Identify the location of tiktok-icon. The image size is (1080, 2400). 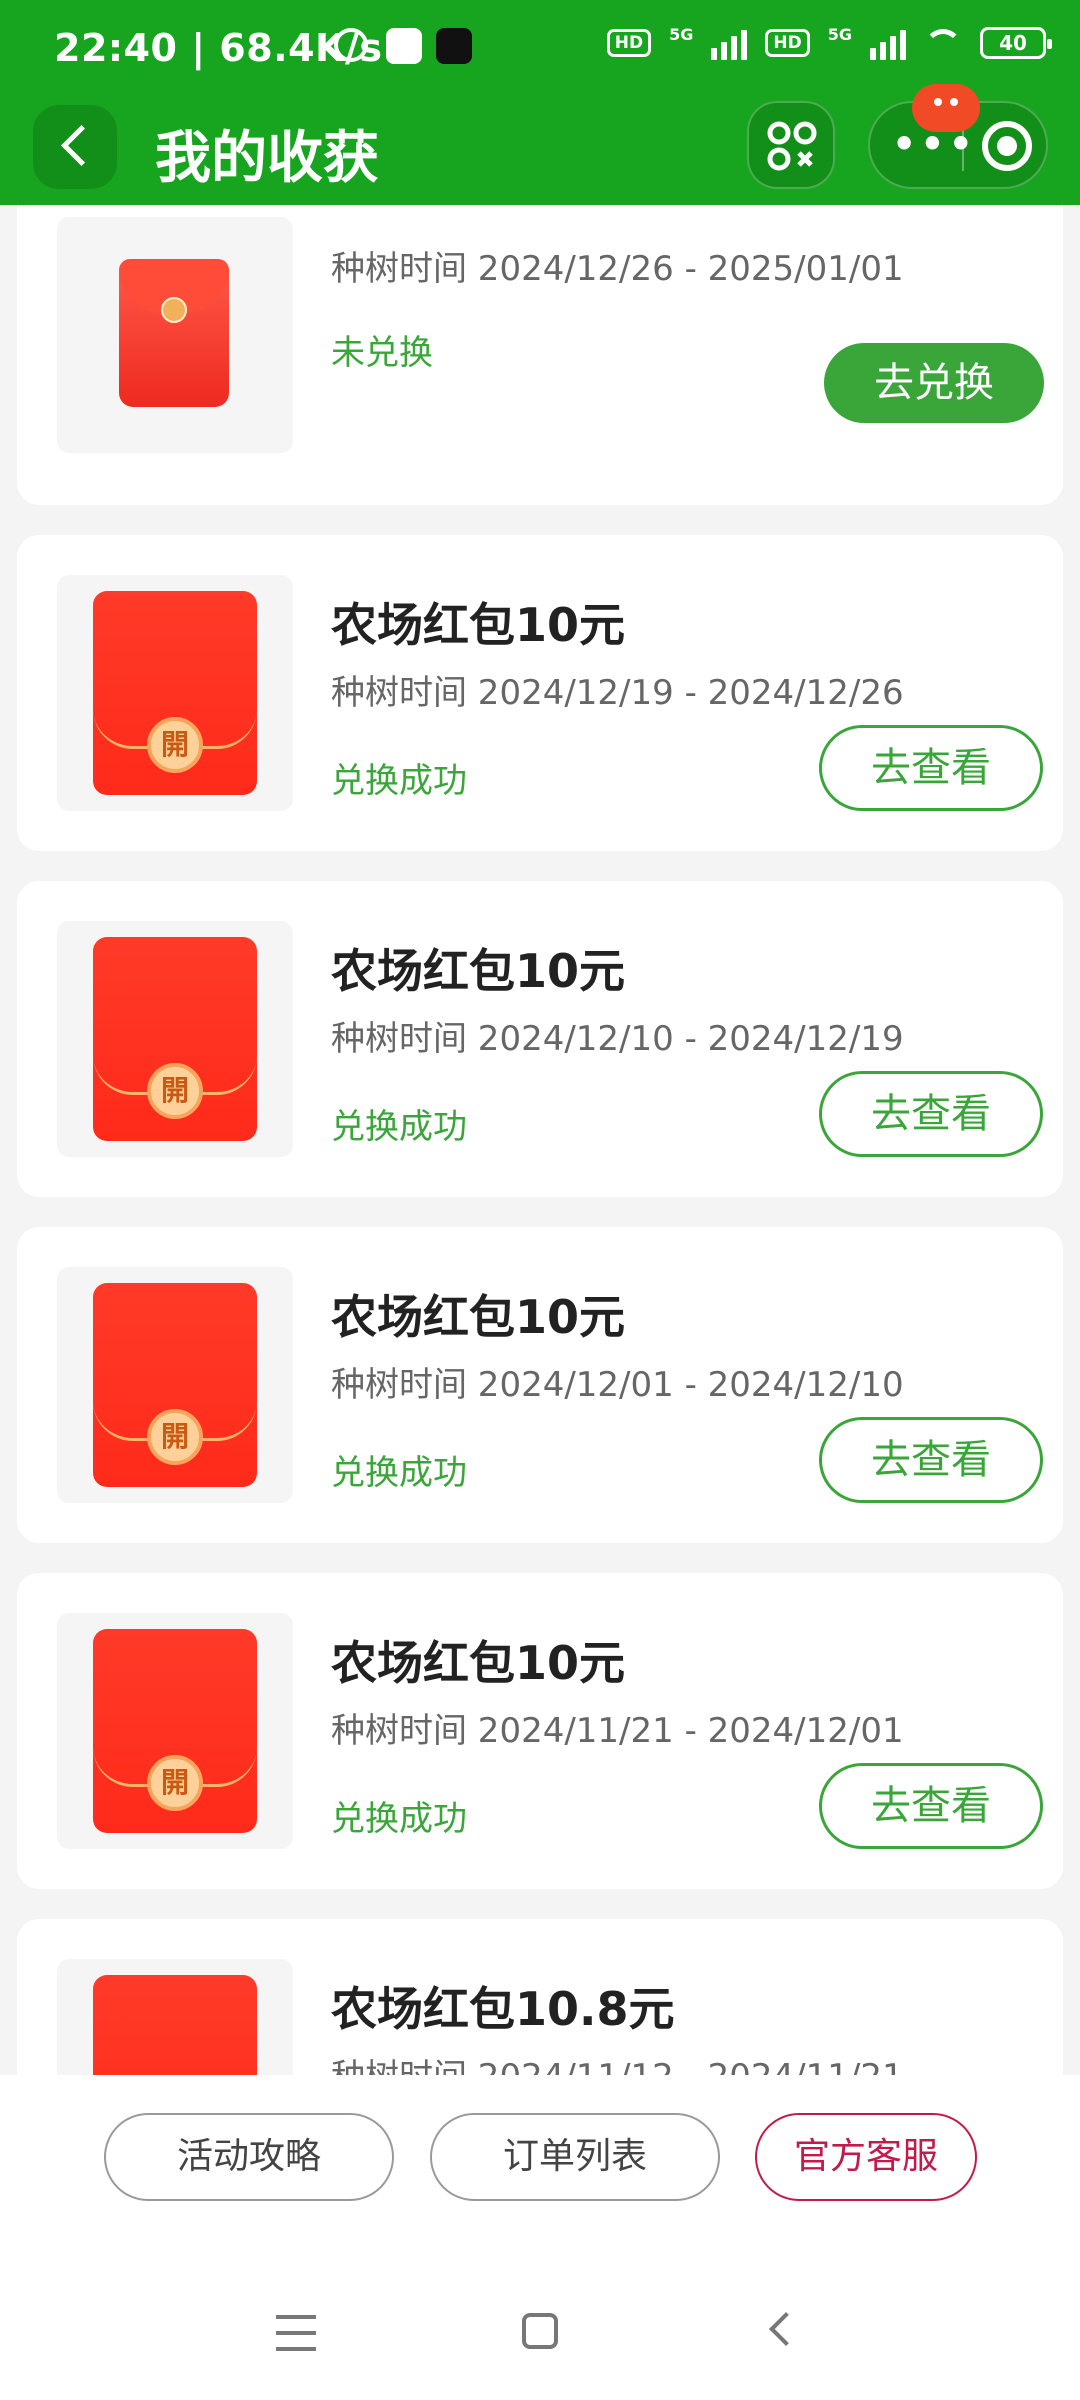
(454, 46).